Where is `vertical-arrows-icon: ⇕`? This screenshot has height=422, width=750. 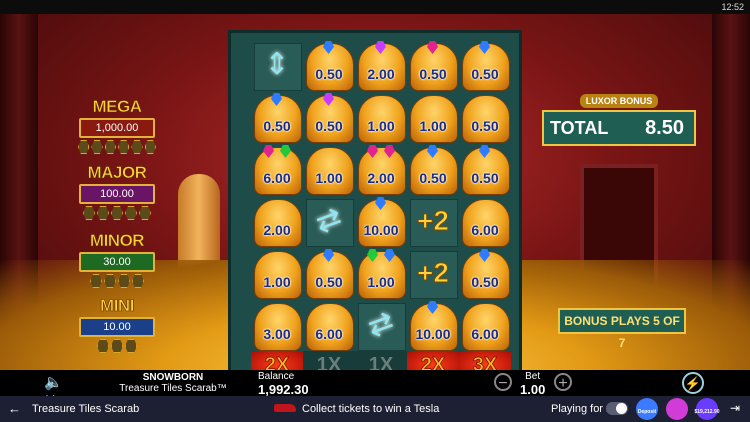 vertical-arrows-icon: ⇕ is located at coordinates (277, 64).